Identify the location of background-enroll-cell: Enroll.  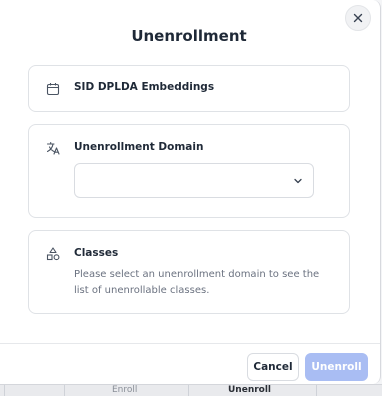
(125, 390).